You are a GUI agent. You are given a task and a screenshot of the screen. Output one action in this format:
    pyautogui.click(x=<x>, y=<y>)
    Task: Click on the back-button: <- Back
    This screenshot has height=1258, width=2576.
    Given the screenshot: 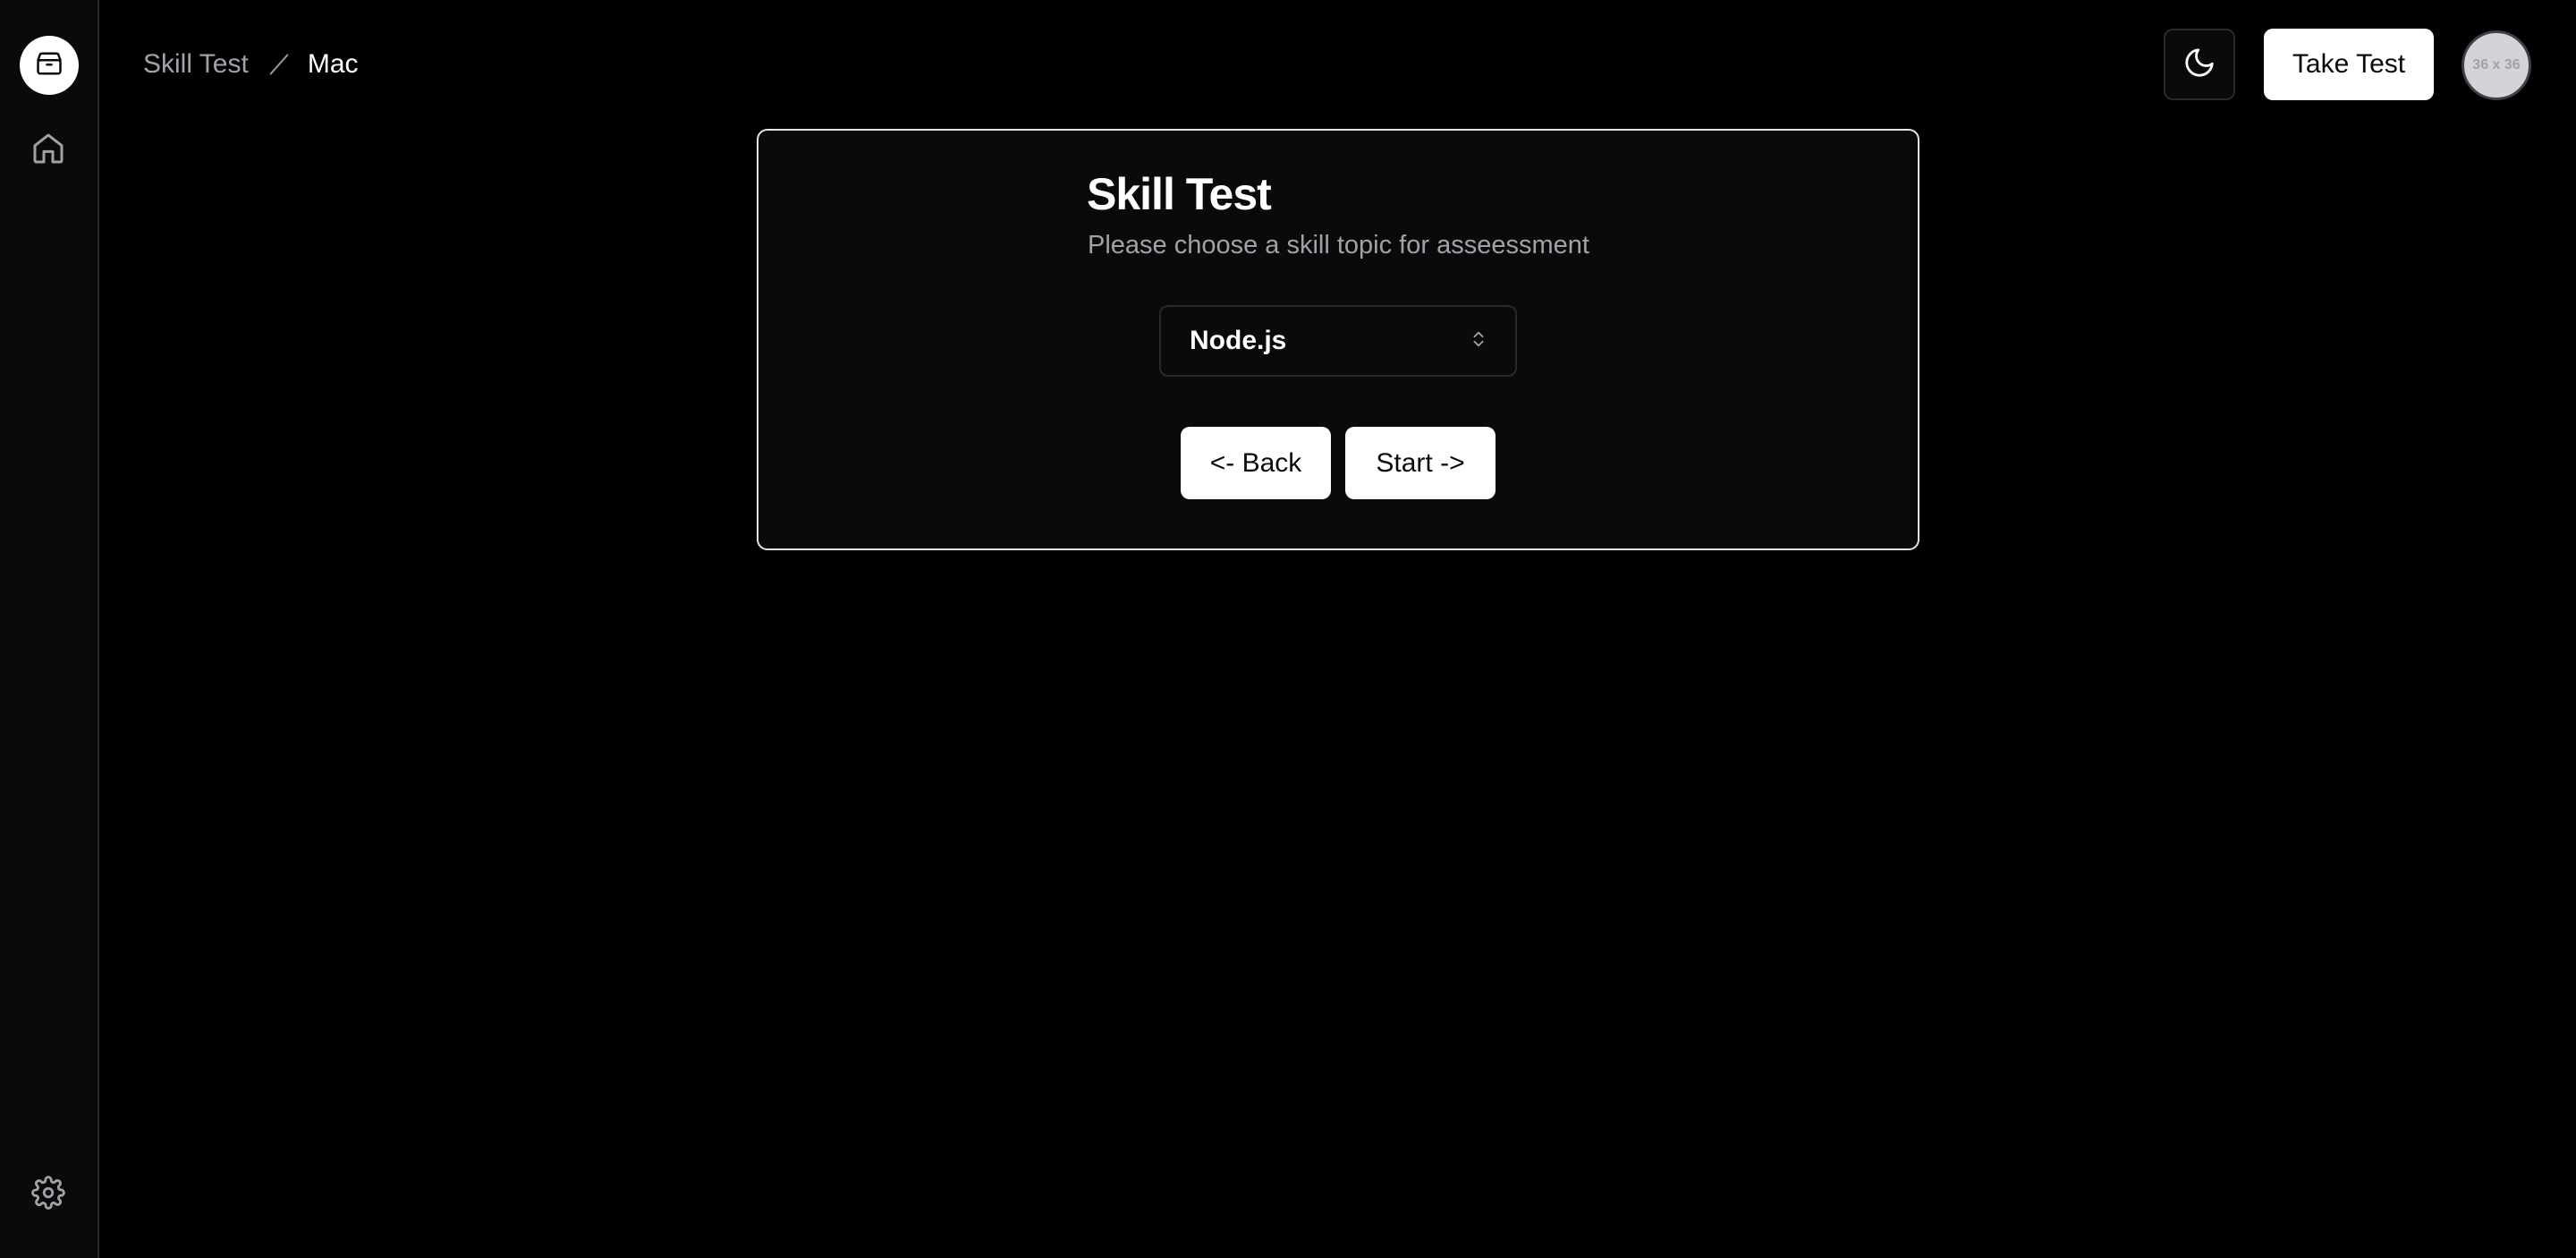 What is the action you would take?
    pyautogui.click(x=1256, y=463)
    